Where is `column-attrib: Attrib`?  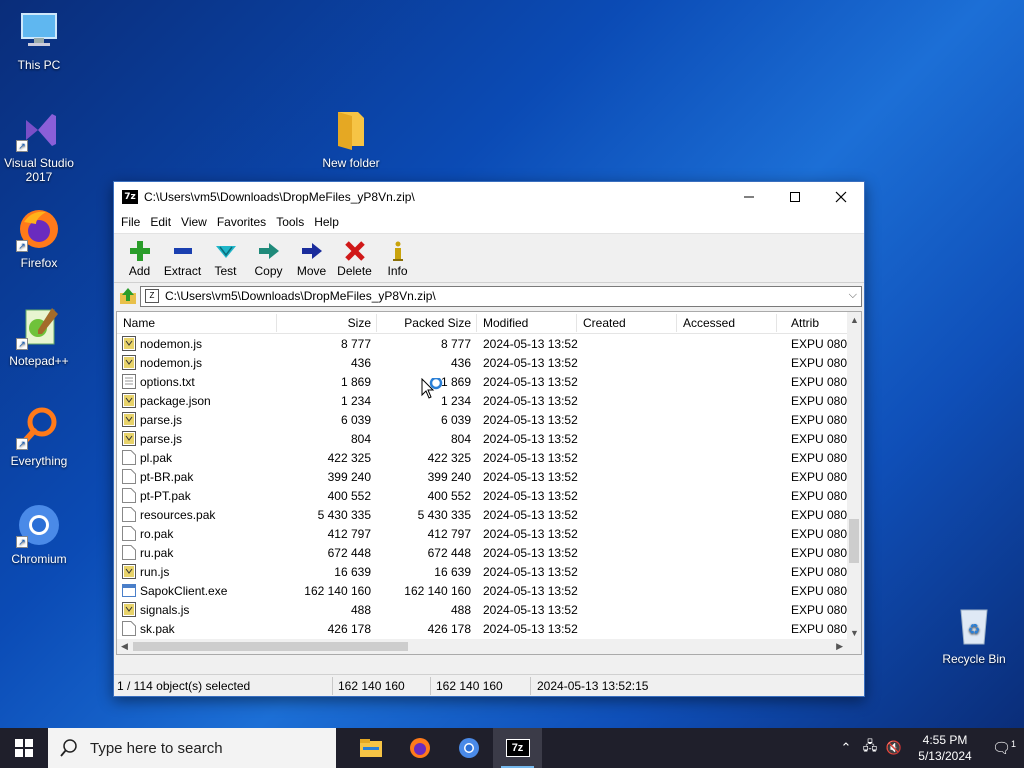
column-attrib: Attrib is located at coordinates (805, 323).